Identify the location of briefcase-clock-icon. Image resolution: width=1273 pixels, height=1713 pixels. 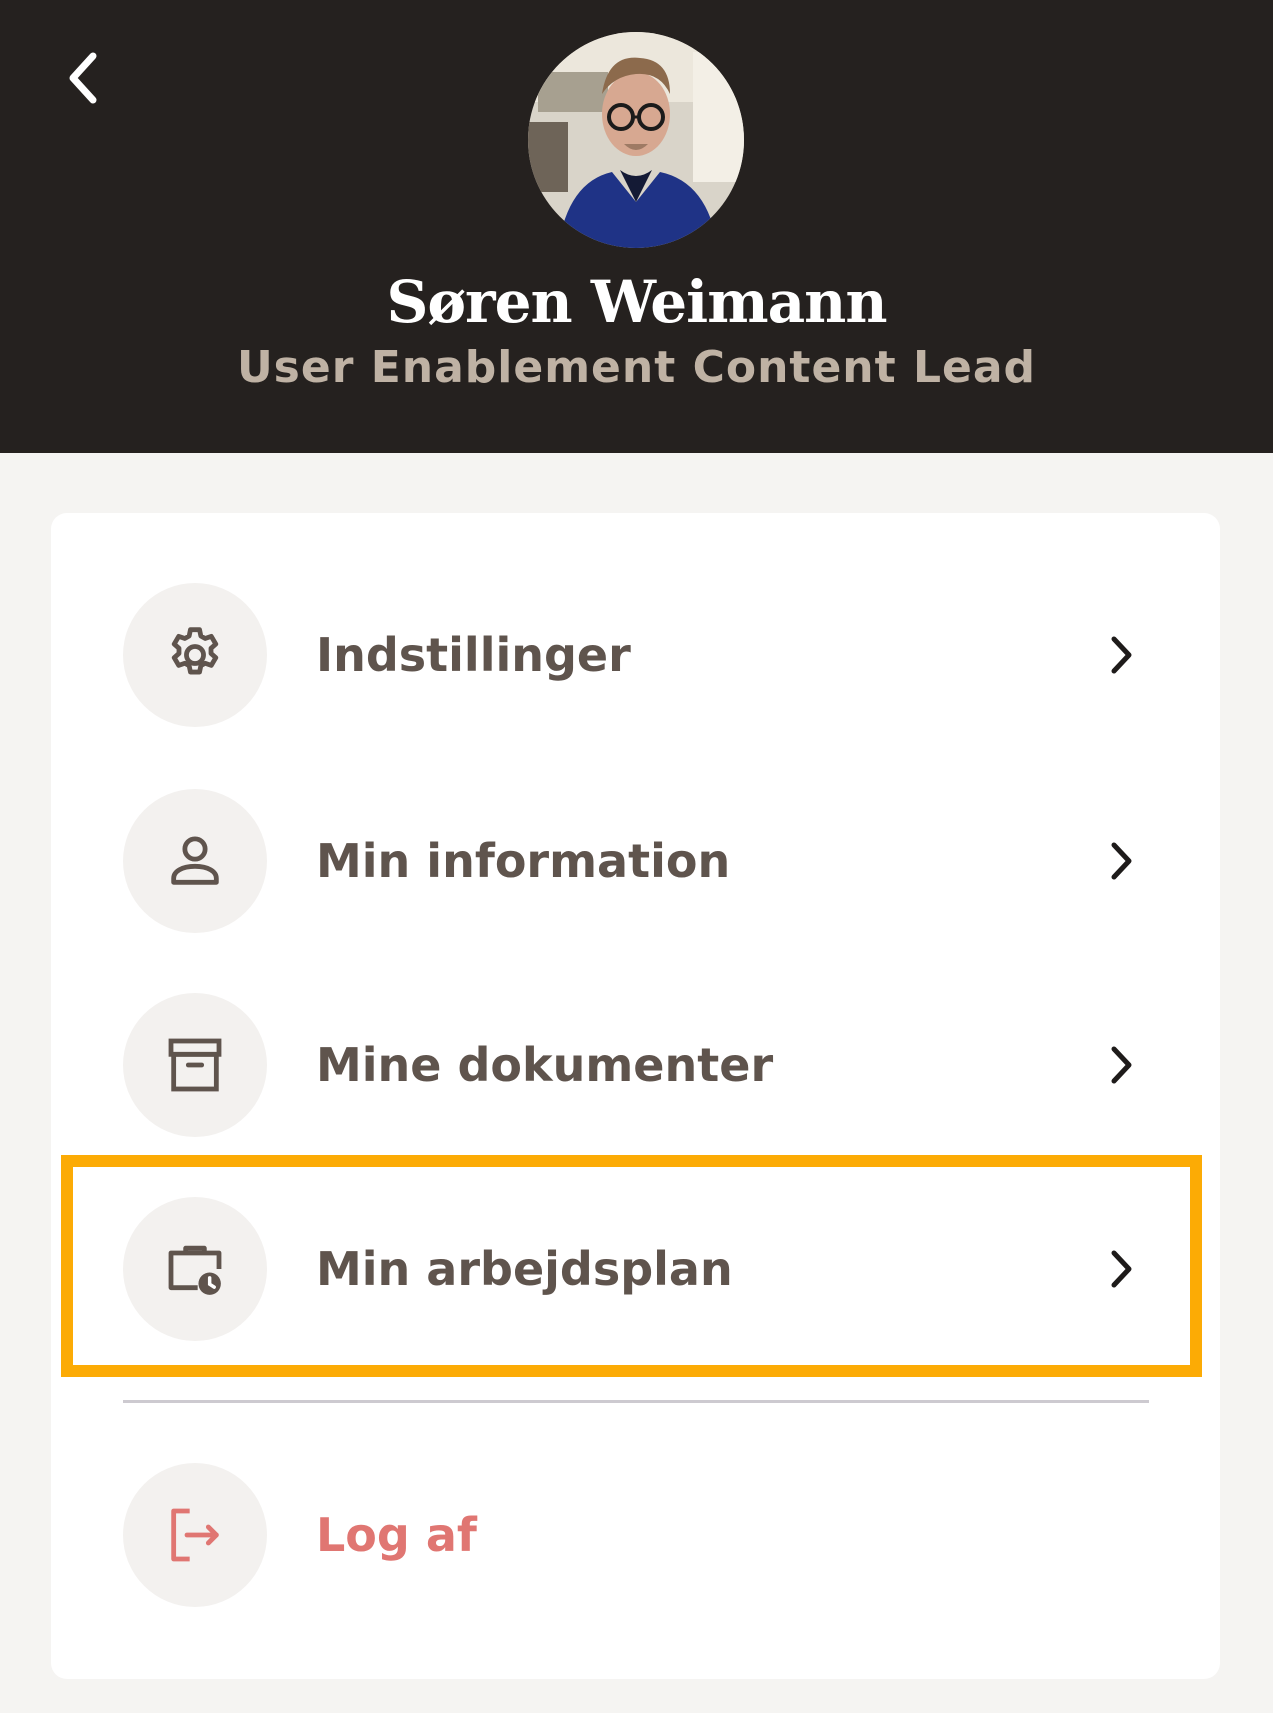
(195, 1270).